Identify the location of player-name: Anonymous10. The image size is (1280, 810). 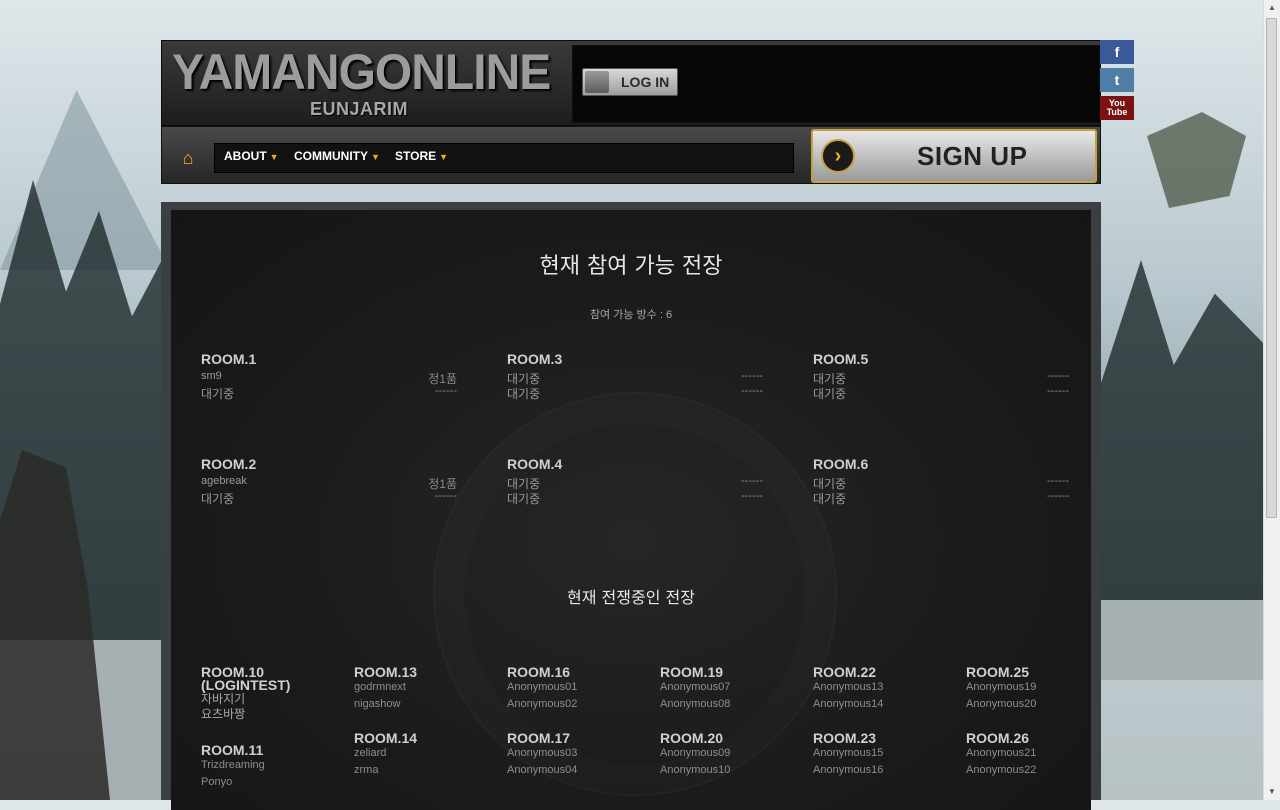
(695, 770).